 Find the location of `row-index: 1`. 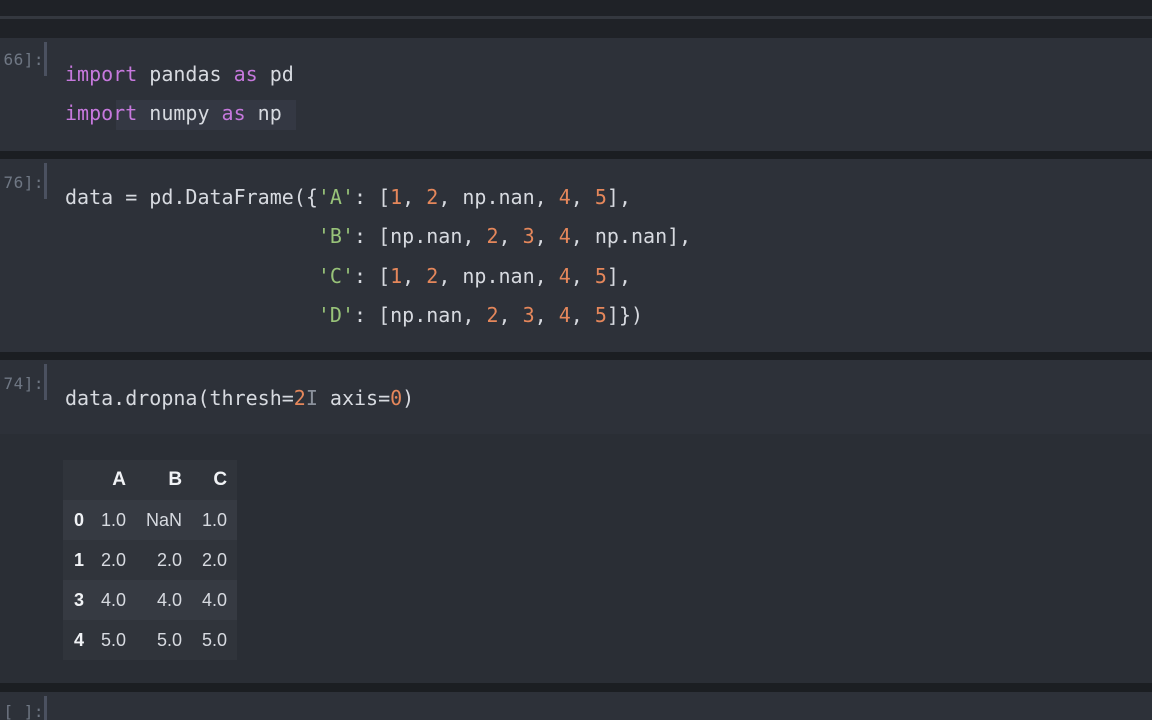

row-index: 1 is located at coordinates (78, 559).